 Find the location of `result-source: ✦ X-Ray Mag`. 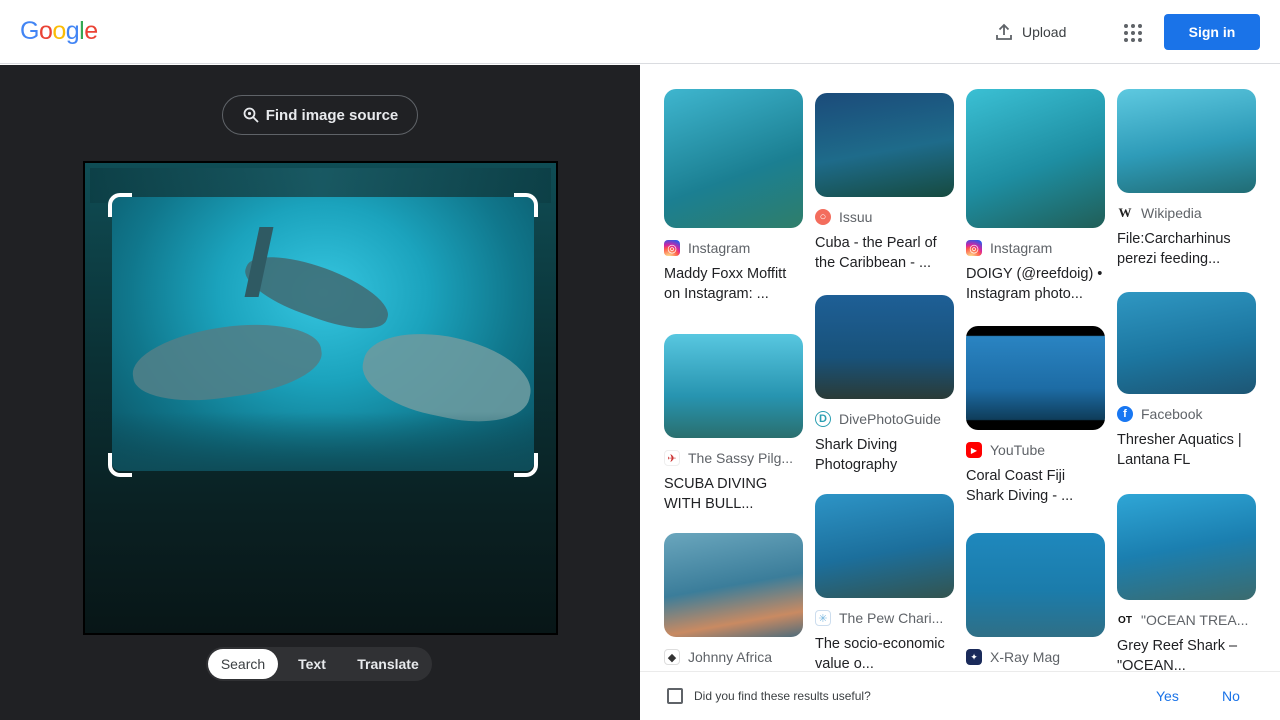

result-source: ✦ X-Ray Mag is located at coordinates (1035, 657).